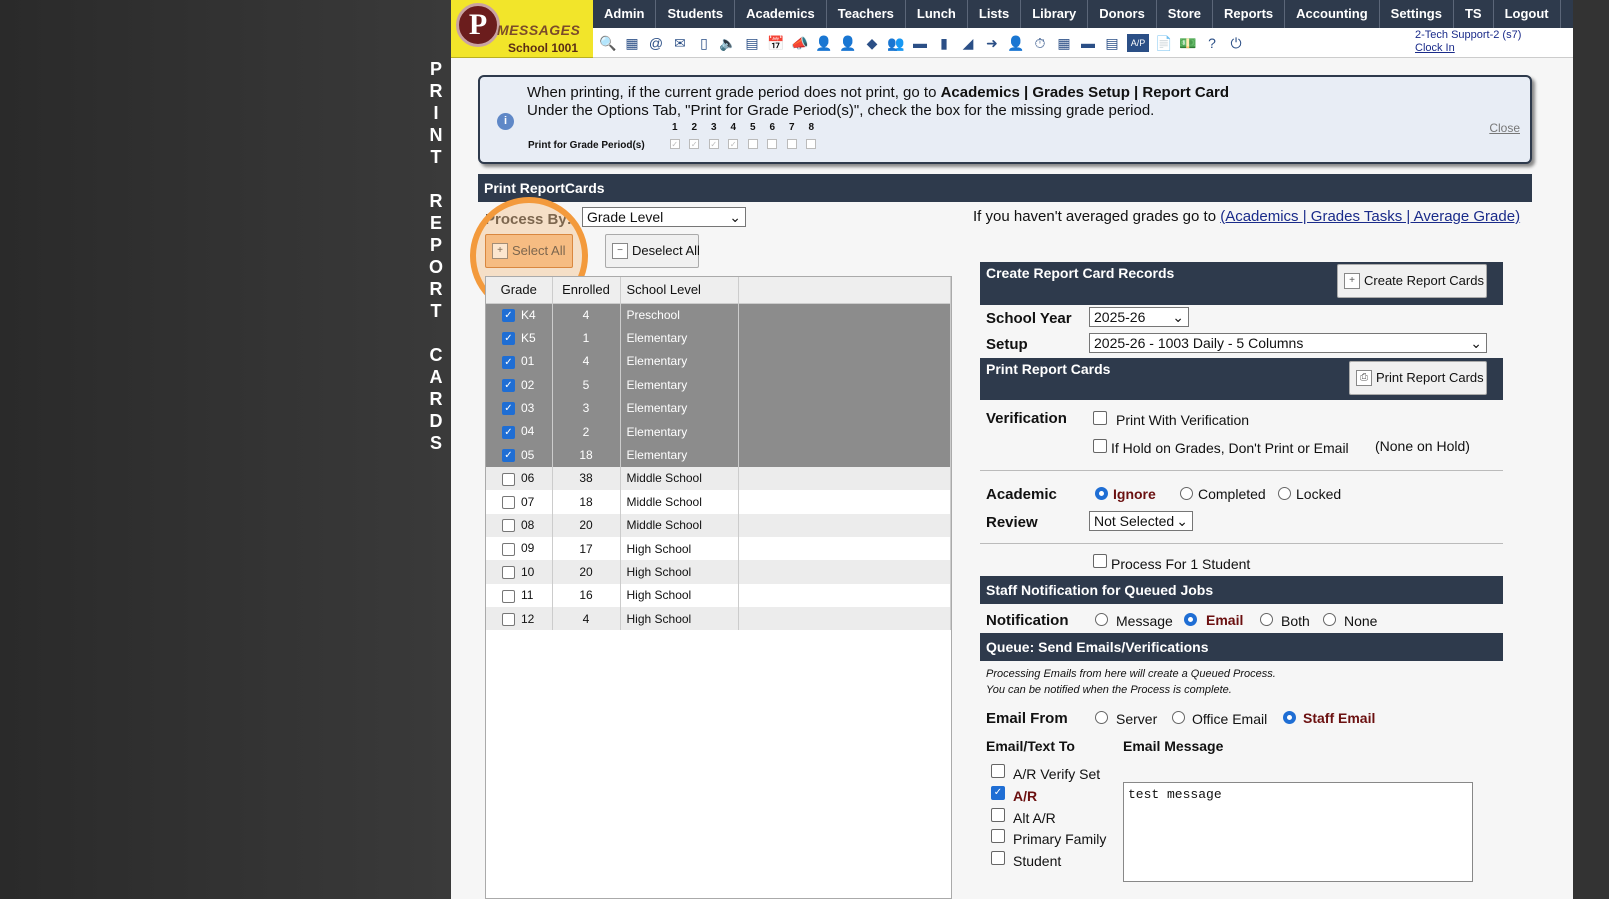 The width and height of the screenshot is (1609, 899). I want to click on create-report-cards-button: + Create Report Cards, so click(1412, 281).